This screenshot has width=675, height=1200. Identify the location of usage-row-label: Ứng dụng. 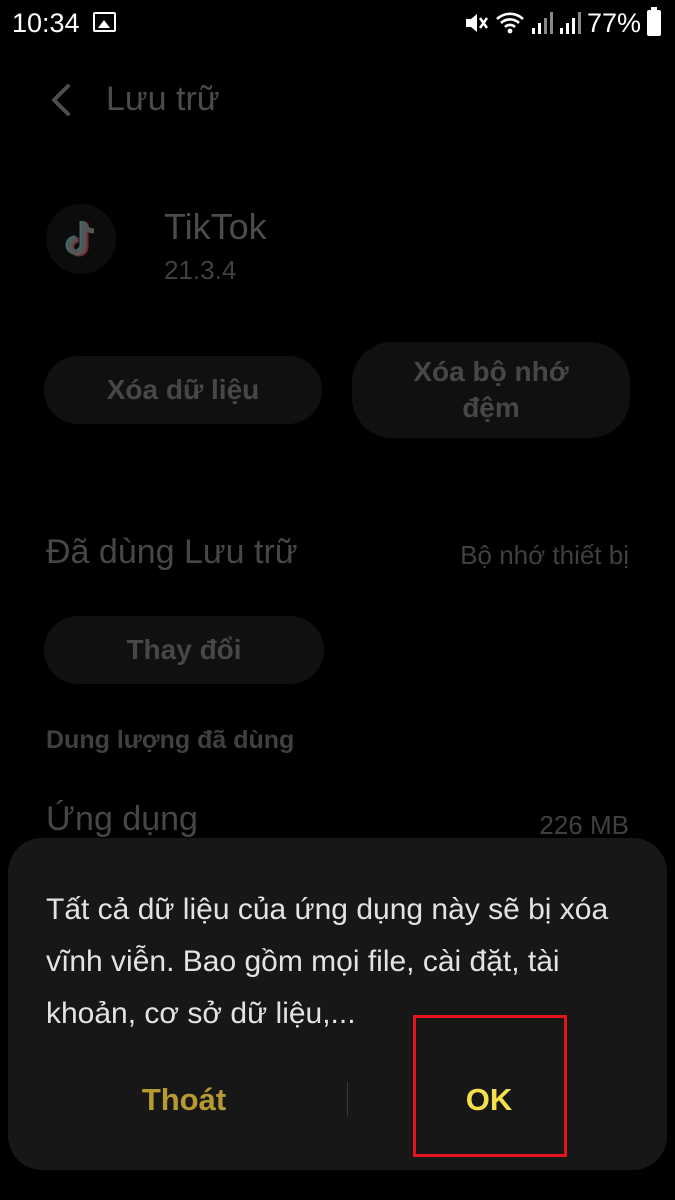
(122, 819).